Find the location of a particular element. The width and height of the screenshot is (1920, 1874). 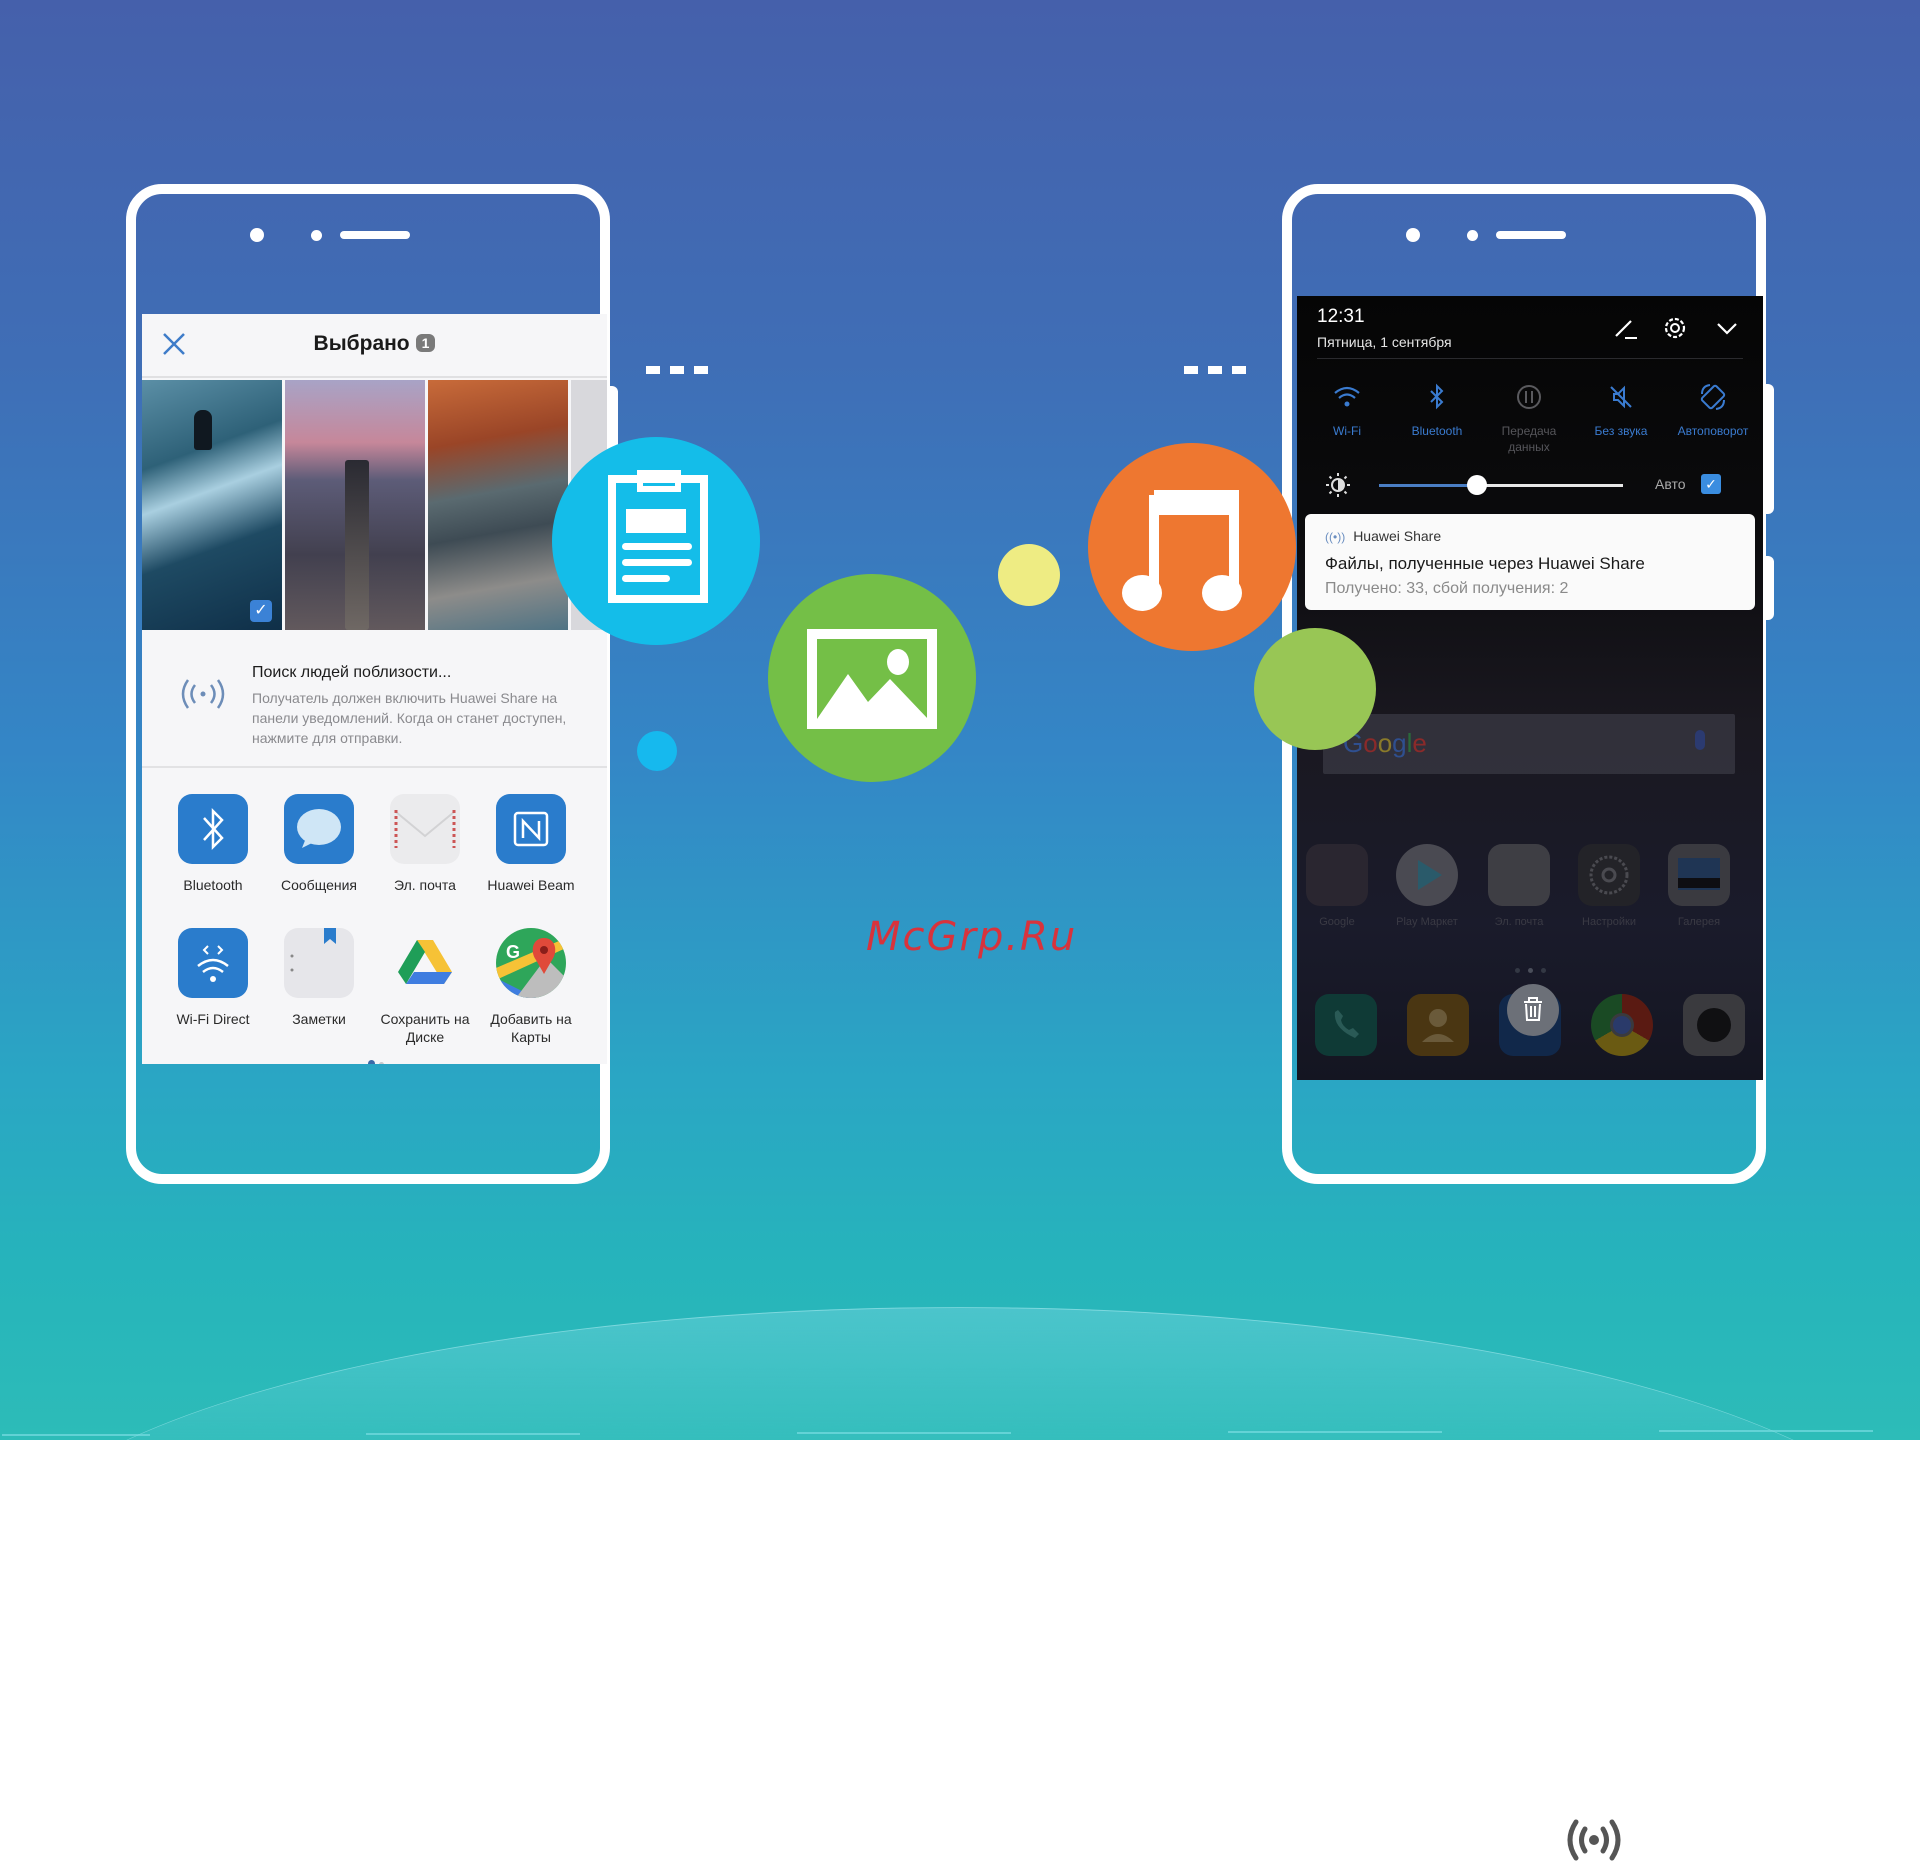

toggle-bluetooth: Bluetooth is located at coordinates (1437, 410).